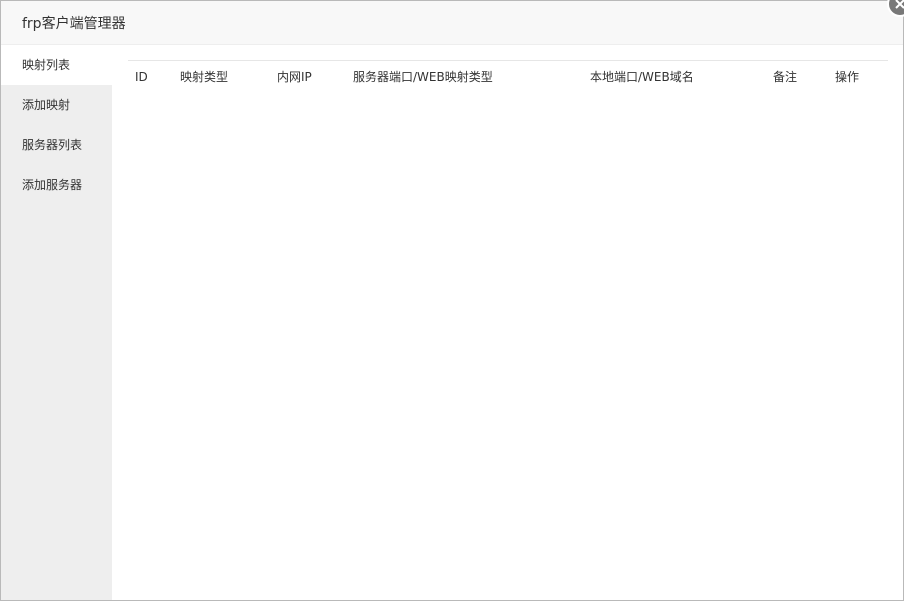 Image resolution: width=904 pixels, height=601 pixels. Describe the element at coordinates (141, 77) in the screenshot. I see `column-header-id: ID` at that location.